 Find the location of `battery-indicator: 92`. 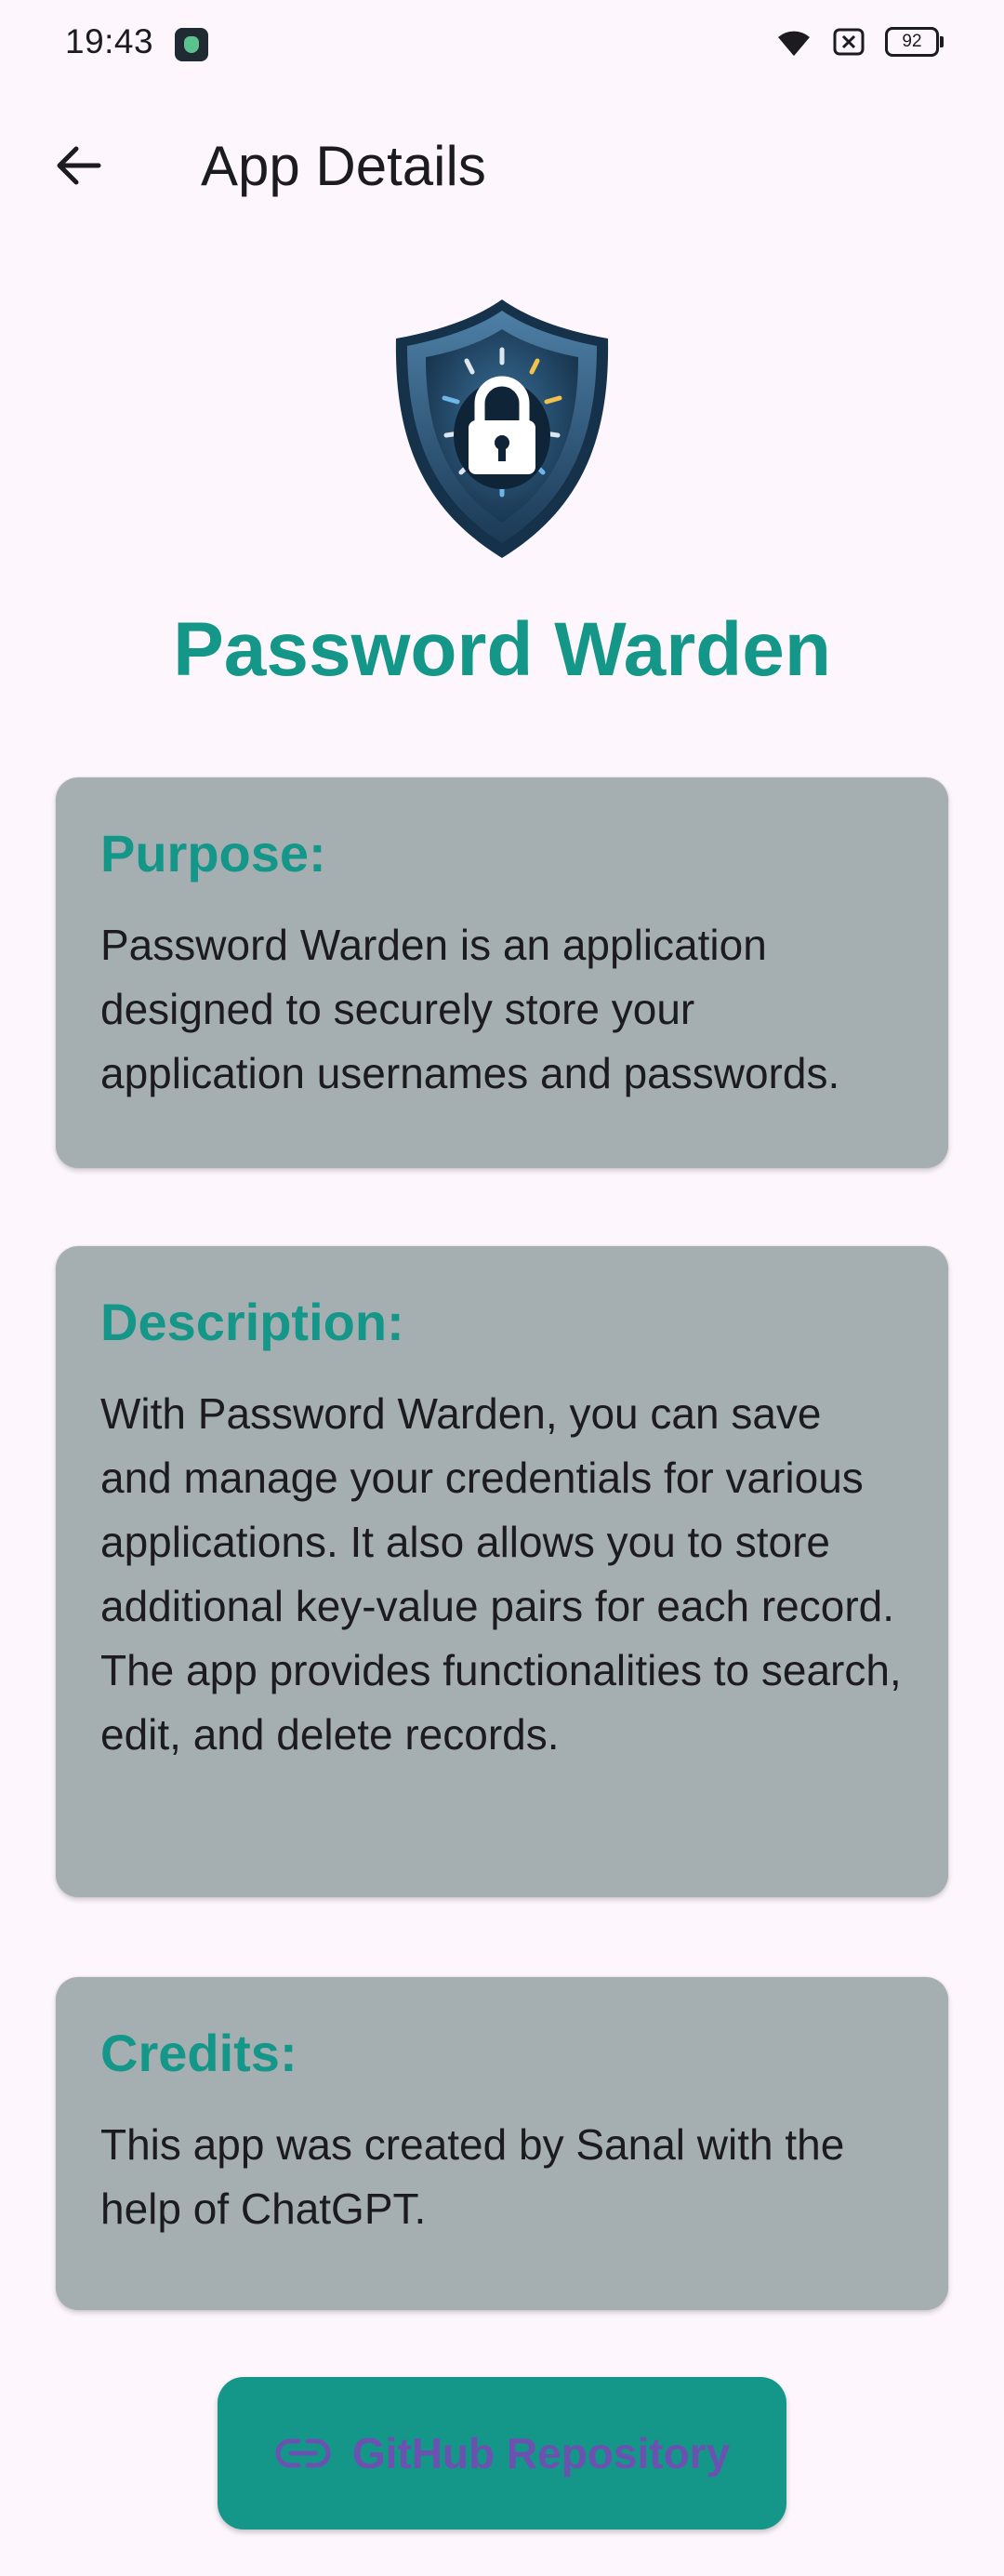

battery-indicator: 92 is located at coordinates (914, 42).